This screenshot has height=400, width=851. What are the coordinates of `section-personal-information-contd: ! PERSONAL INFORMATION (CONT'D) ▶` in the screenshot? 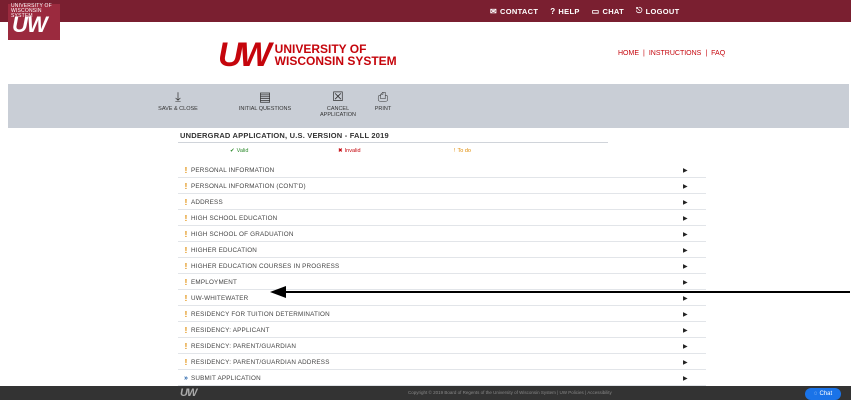 It's located at (442, 186).